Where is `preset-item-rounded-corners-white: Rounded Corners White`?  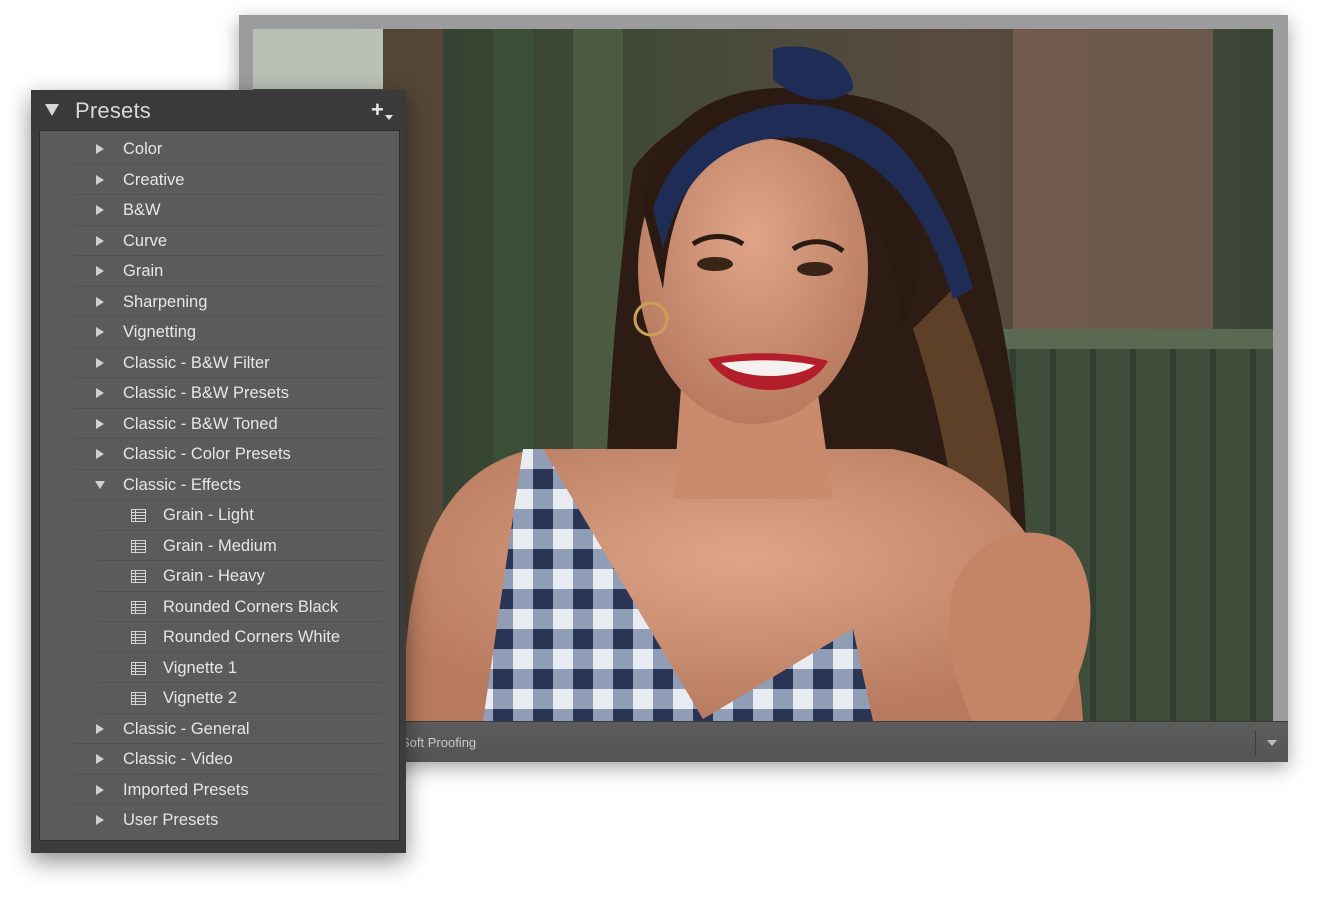
preset-item-rounded-corners-white: Rounded Corners White is located at coordinates (240, 637).